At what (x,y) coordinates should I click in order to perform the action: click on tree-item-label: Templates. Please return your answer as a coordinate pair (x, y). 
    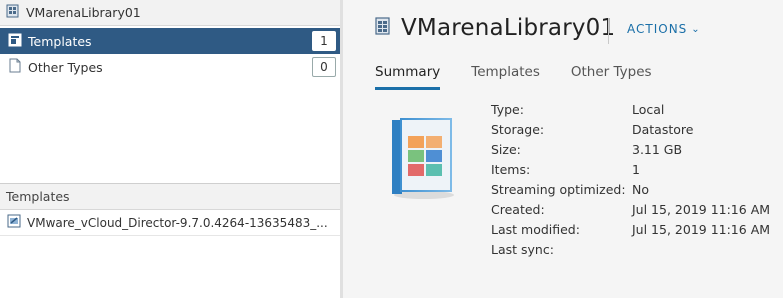
    Looking at the image, I should click on (60, 41).